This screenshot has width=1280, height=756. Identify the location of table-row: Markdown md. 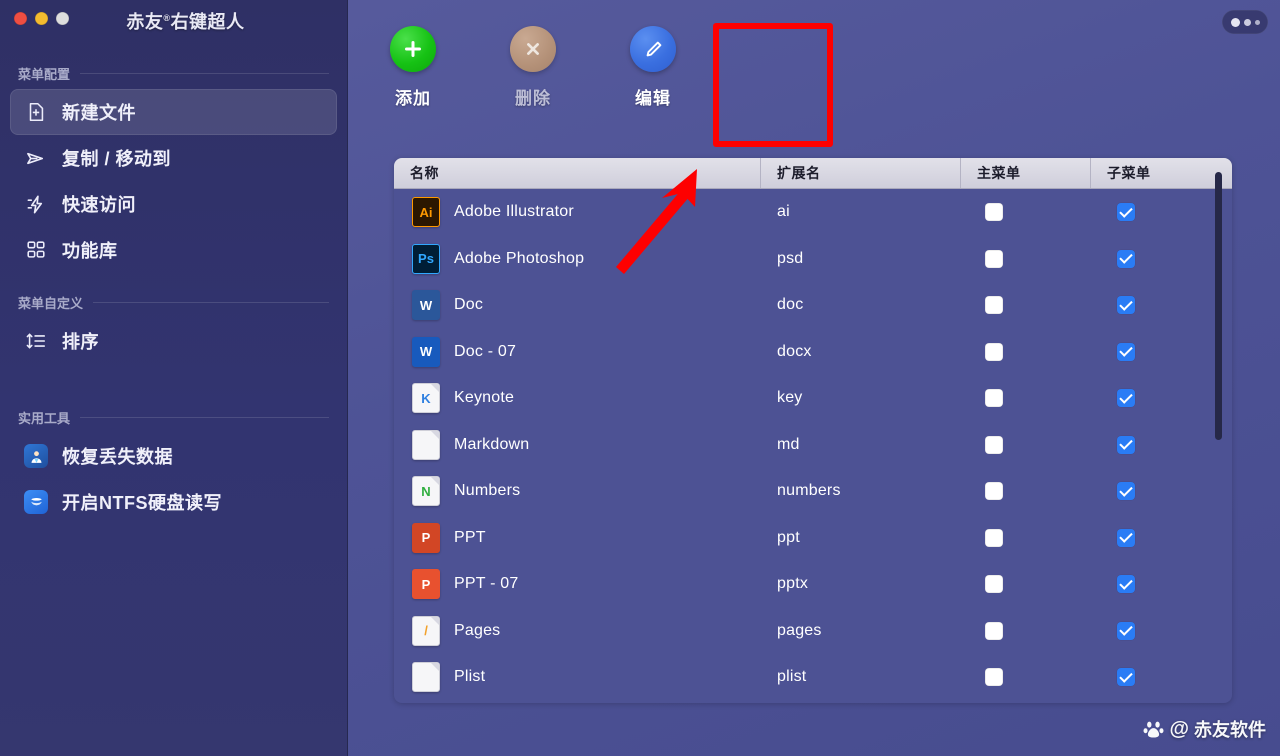
(813, 445).